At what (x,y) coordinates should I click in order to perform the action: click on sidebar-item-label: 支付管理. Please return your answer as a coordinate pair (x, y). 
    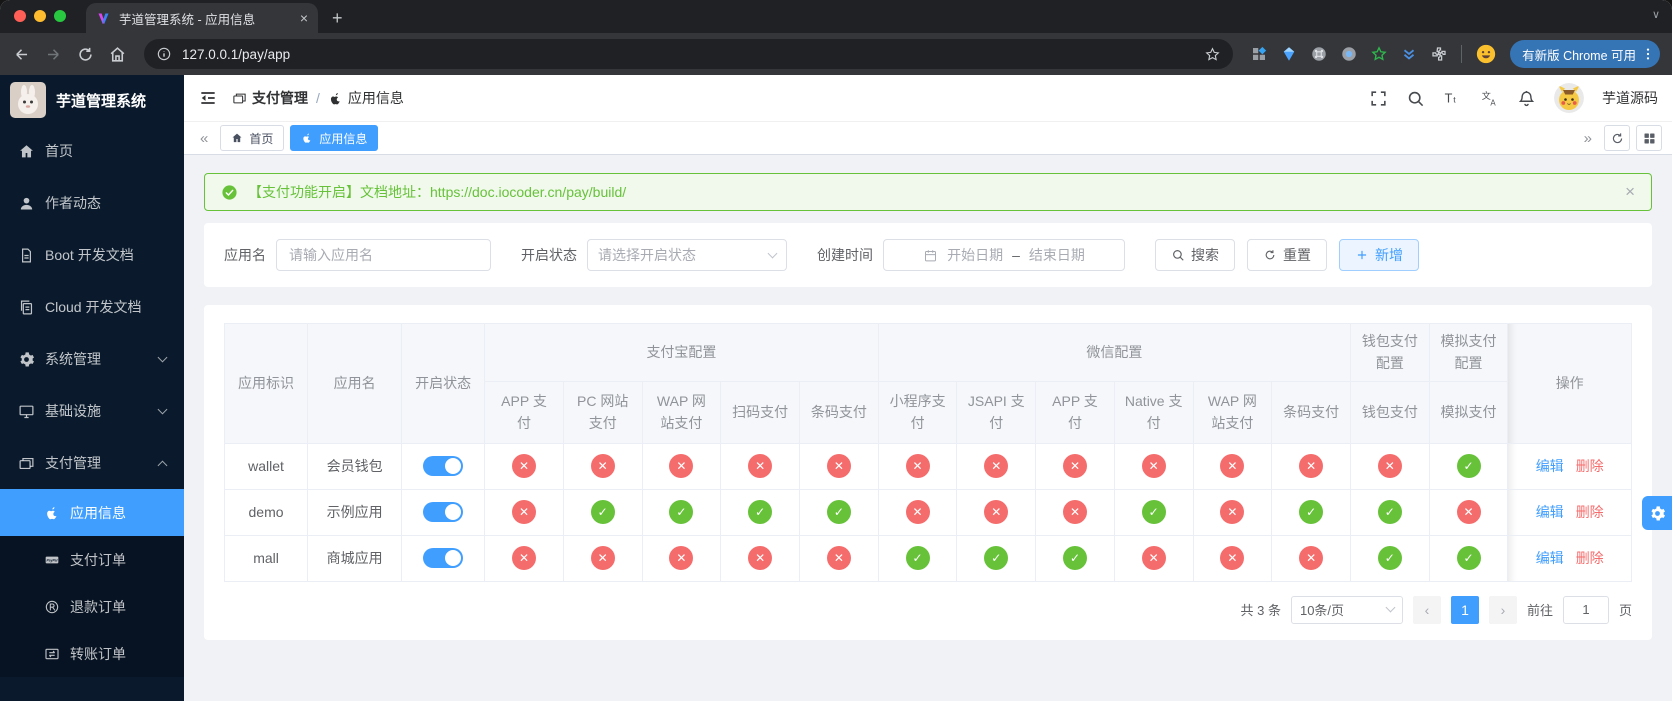
    Looking at the image, I should click on (73, 463).